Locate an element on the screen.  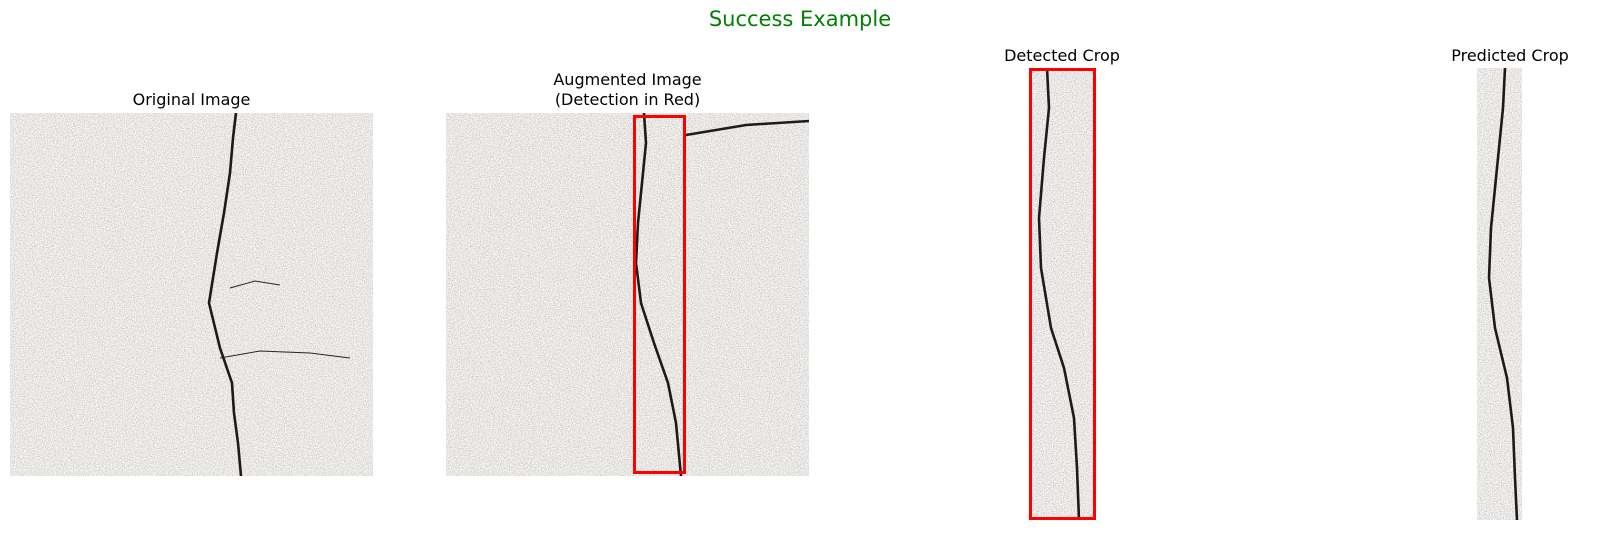
figure-title: Success Example is located at coordinates (800, 19).